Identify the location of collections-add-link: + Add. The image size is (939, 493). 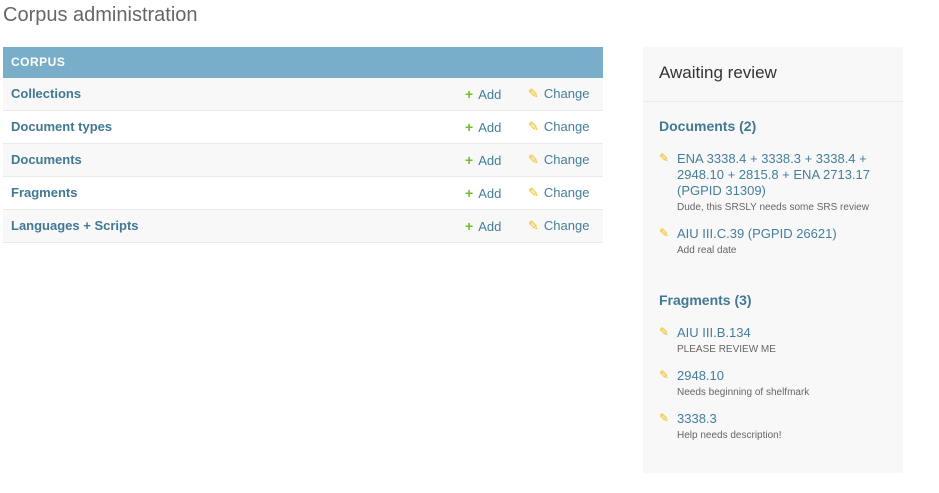
(483, 94).